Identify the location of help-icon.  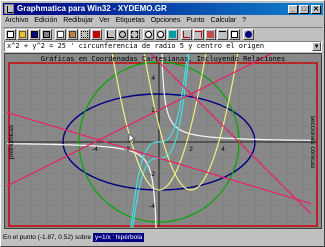
(248, 34).